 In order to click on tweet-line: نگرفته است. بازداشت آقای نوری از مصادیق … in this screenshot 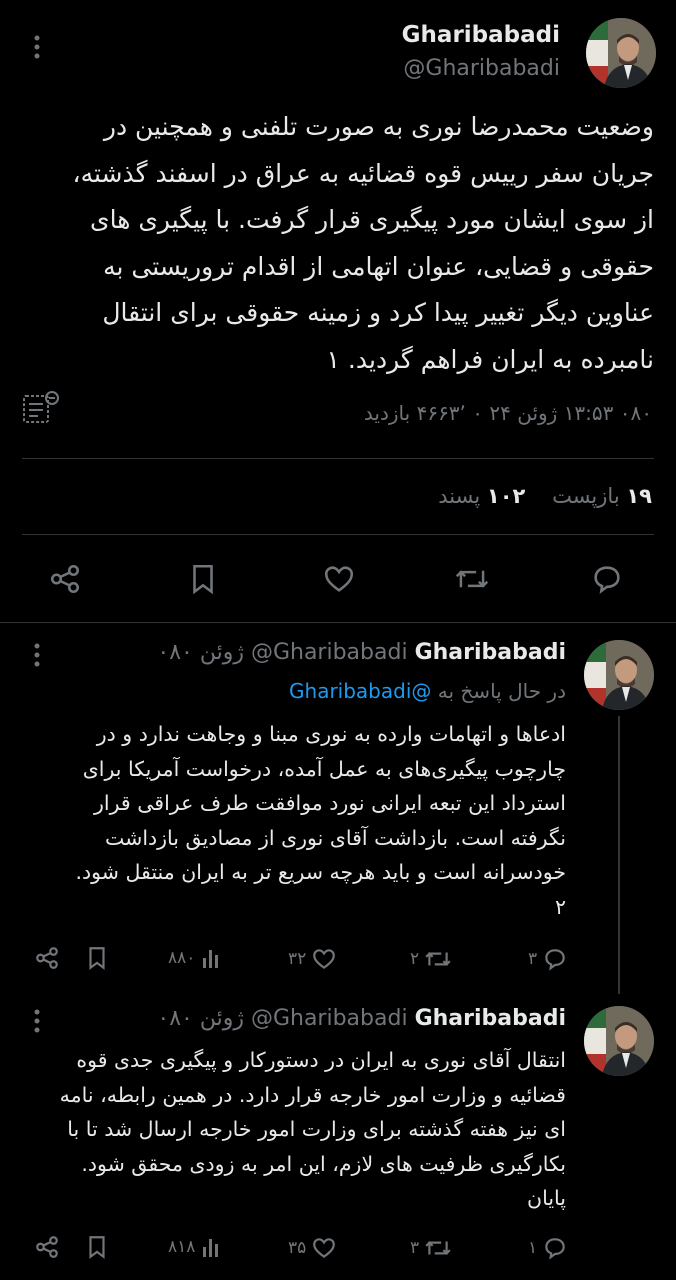, I will do `click(335, 837)`.